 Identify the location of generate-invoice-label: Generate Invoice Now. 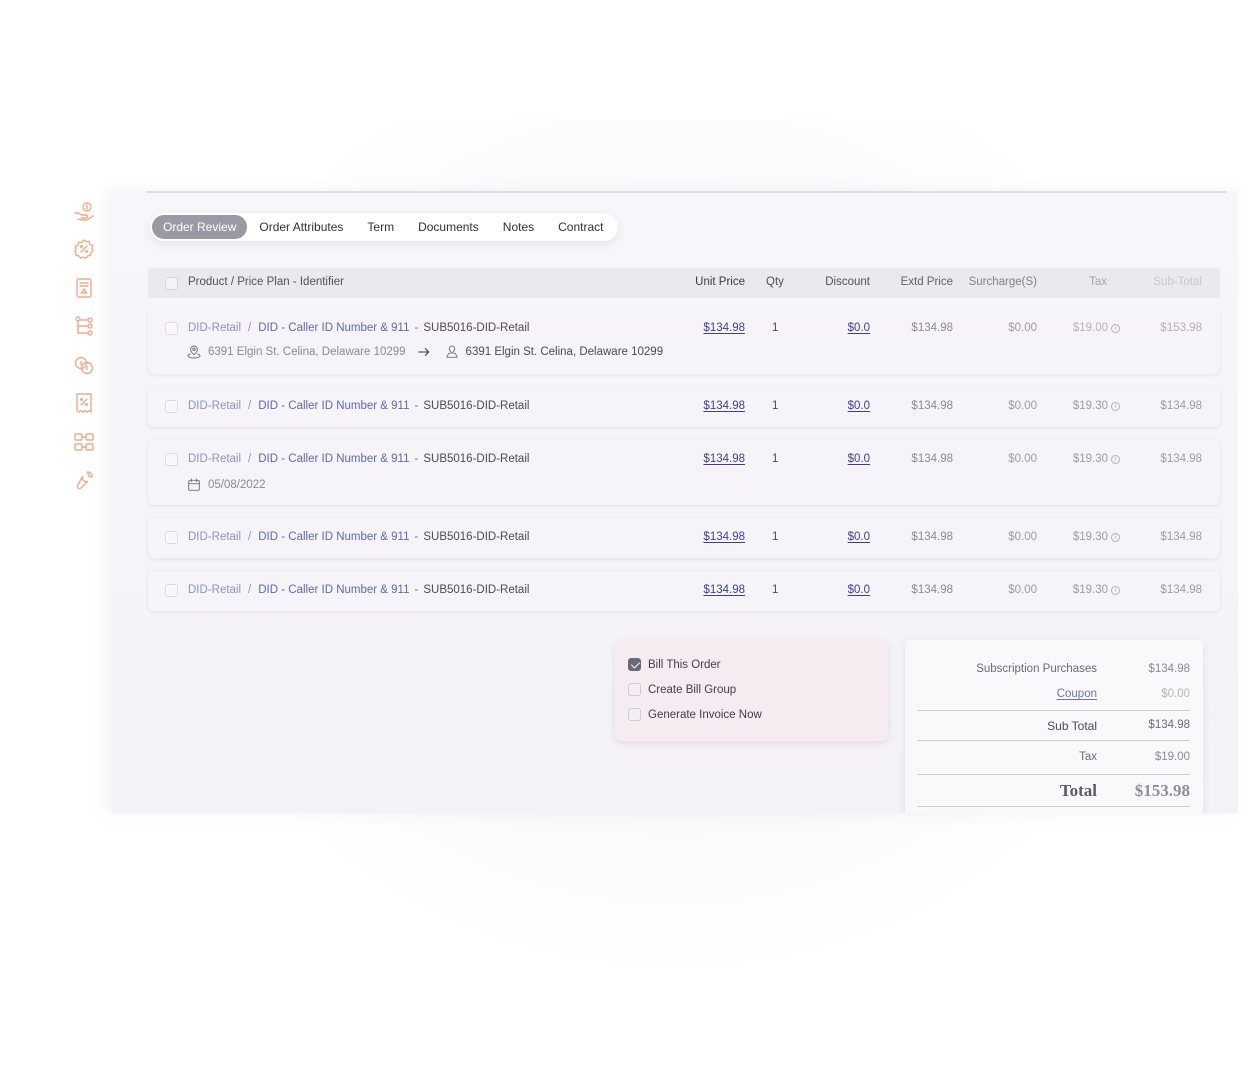
(705, 714).